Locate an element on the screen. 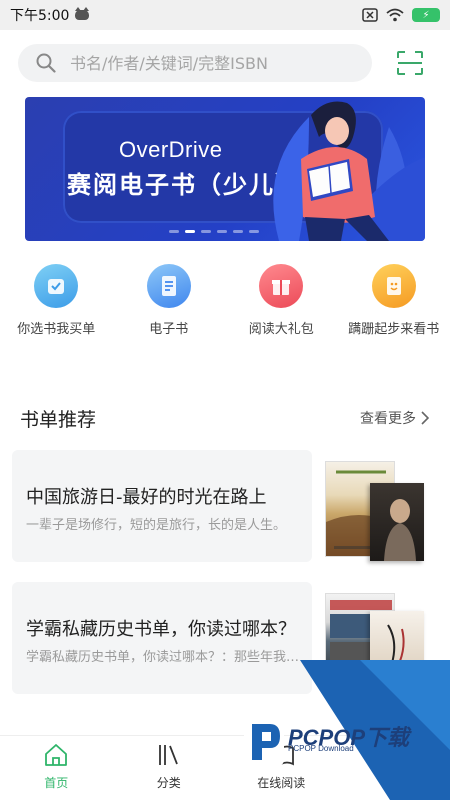 The image size is (450, 800). status-bar: 下午5:00 ⚡ is located at coordinates (225, 15).